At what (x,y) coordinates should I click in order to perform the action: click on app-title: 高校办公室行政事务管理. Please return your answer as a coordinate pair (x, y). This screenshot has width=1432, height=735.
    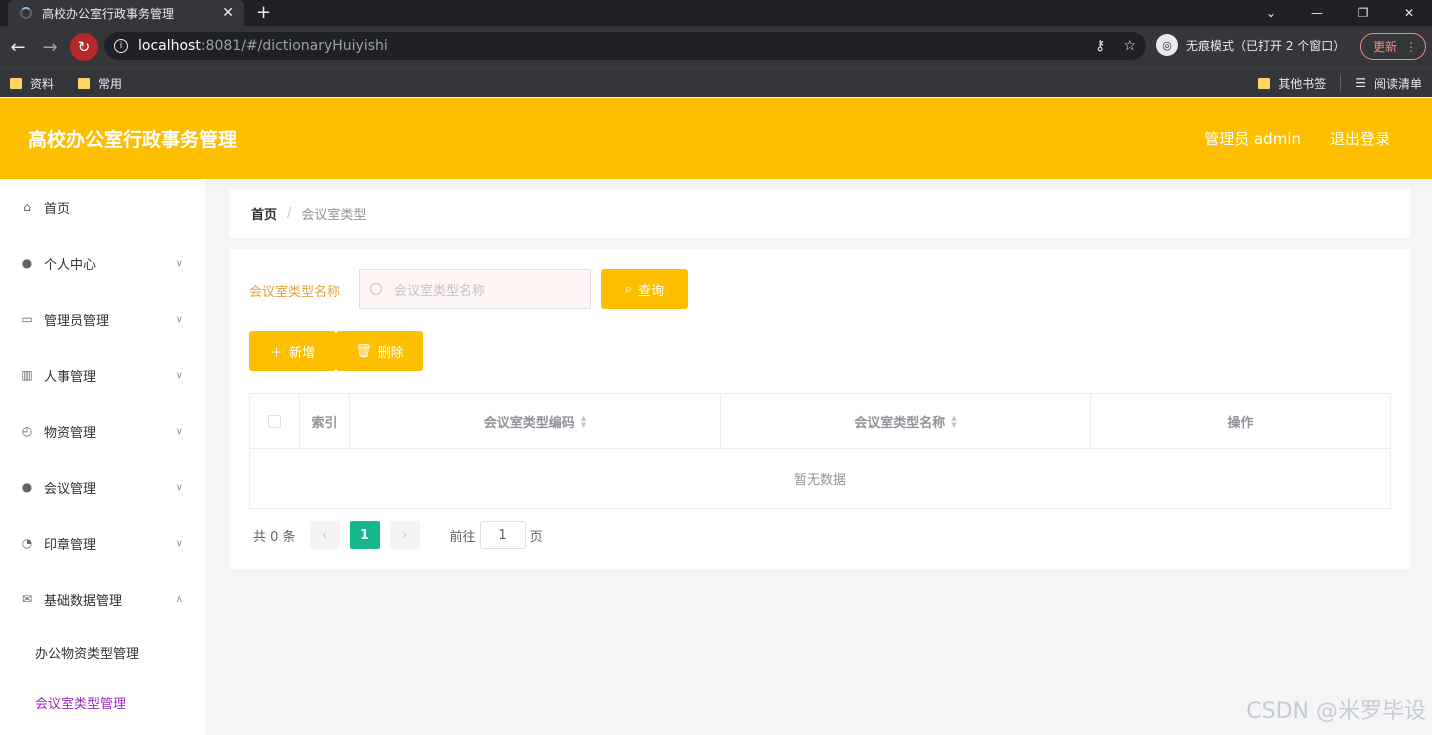
    Looking at the image, I should click on (133, 140).